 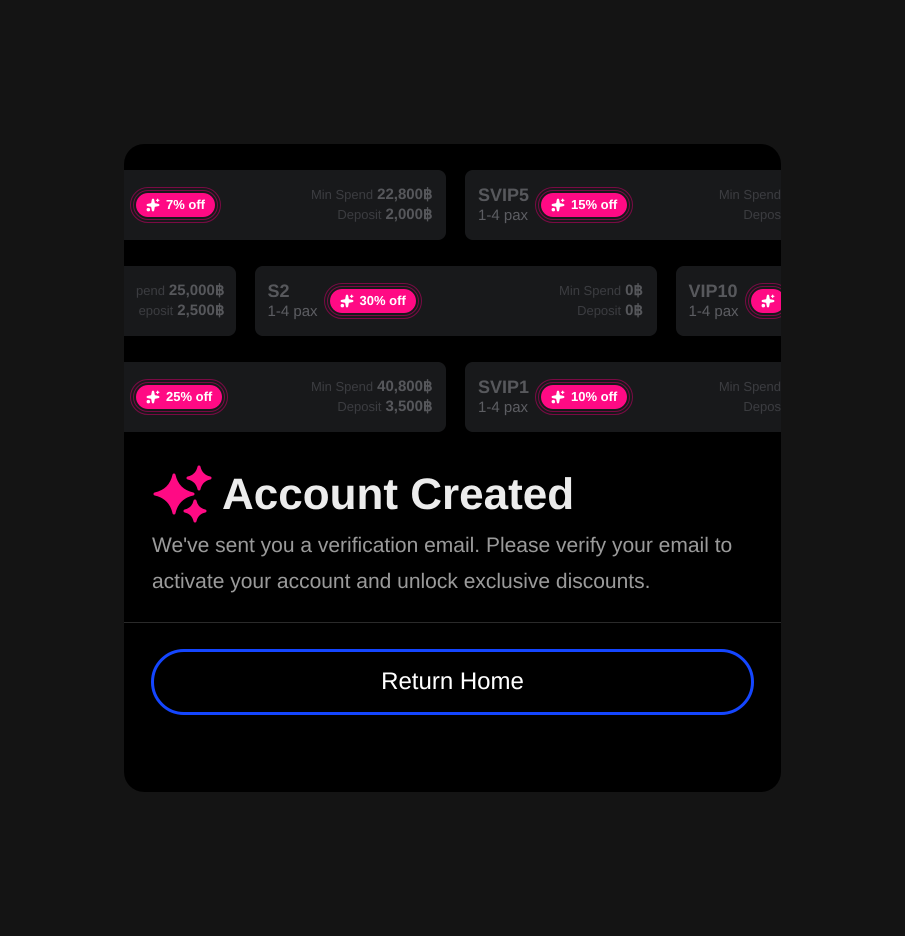 I want to click on package-name: S2, so click(x=279, y=291).